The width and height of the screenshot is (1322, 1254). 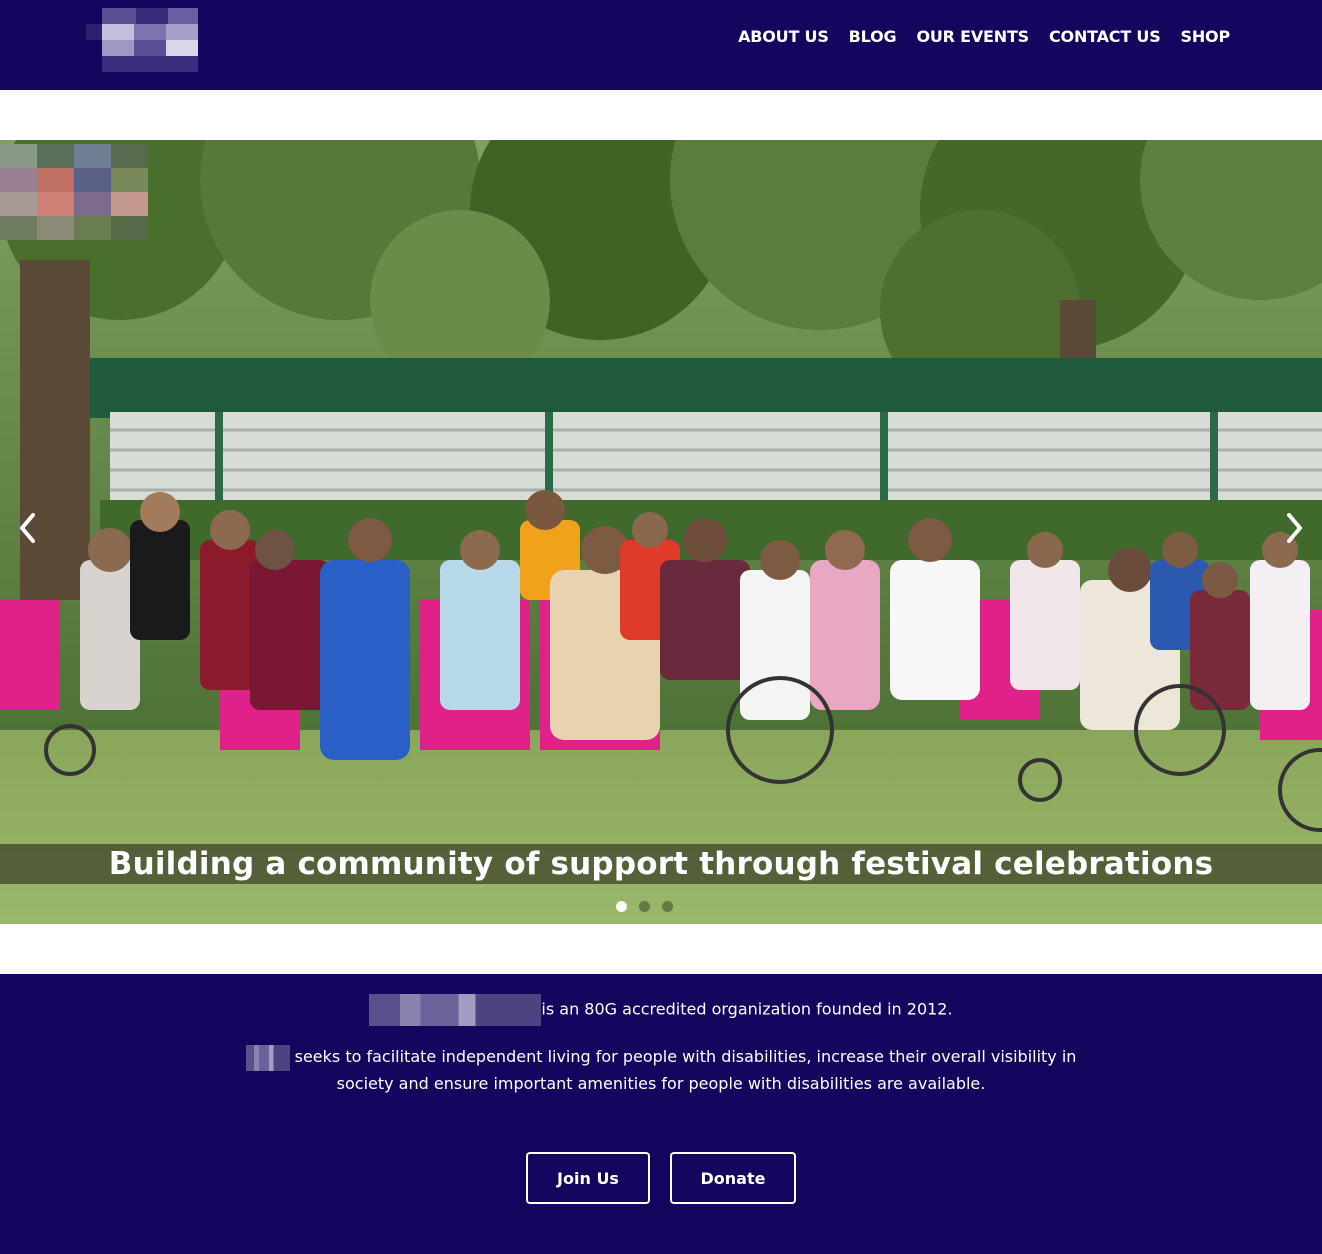 What do you see at coordinates (142, 40) in the screenshot?
I see `site-logo` at bounding box center [142, 40].